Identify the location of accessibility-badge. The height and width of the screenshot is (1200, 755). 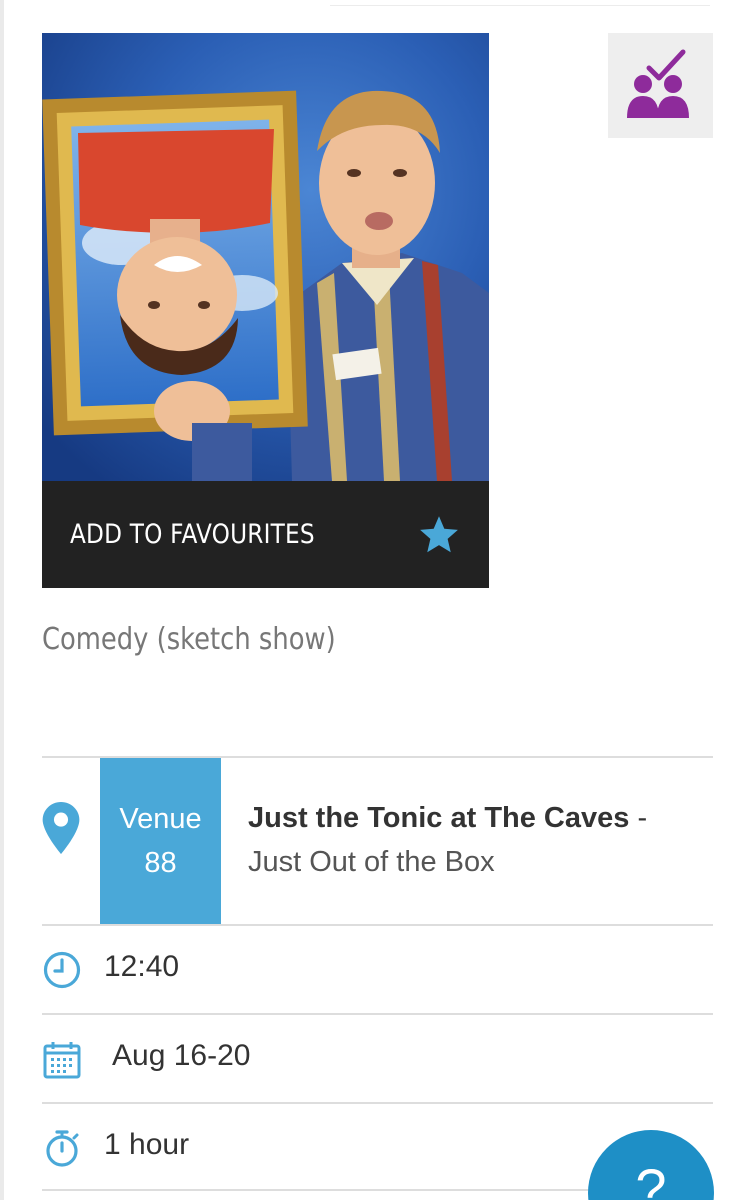
(660, 85).